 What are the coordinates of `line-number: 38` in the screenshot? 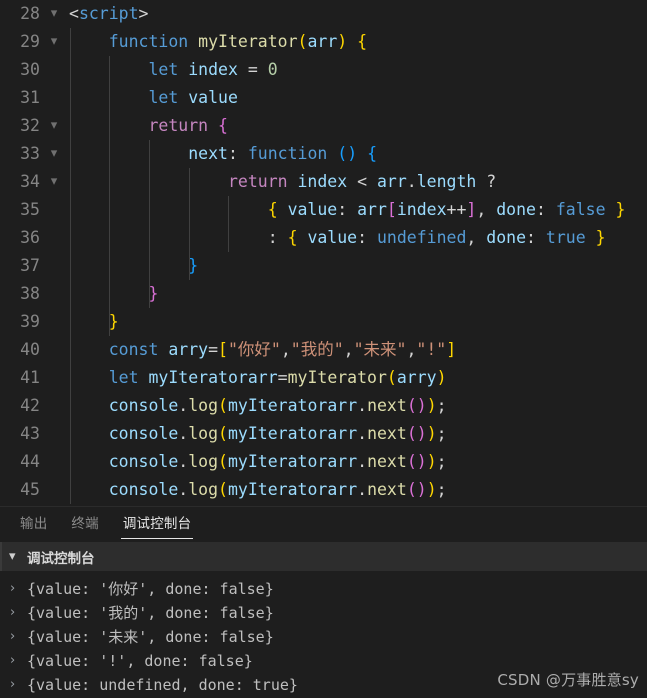 It's located at (30, 293).